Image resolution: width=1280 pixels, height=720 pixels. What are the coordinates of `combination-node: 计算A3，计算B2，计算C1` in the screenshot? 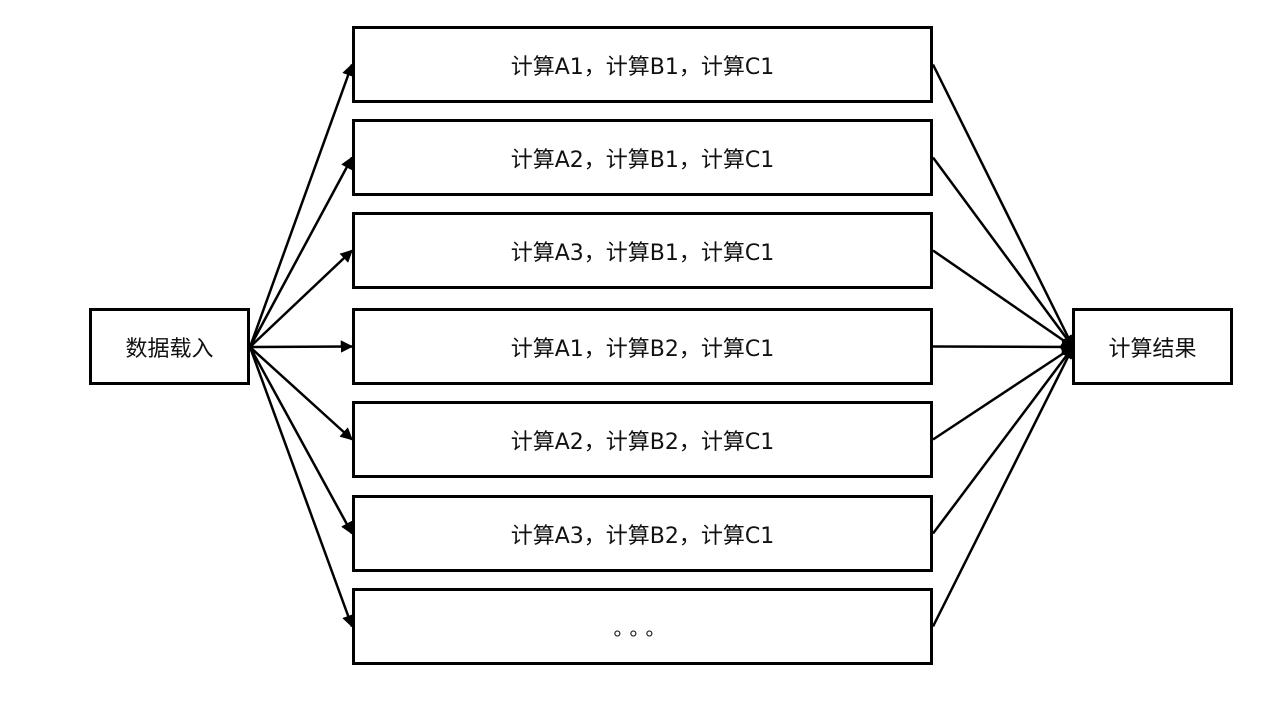 It's located at (642, 533).